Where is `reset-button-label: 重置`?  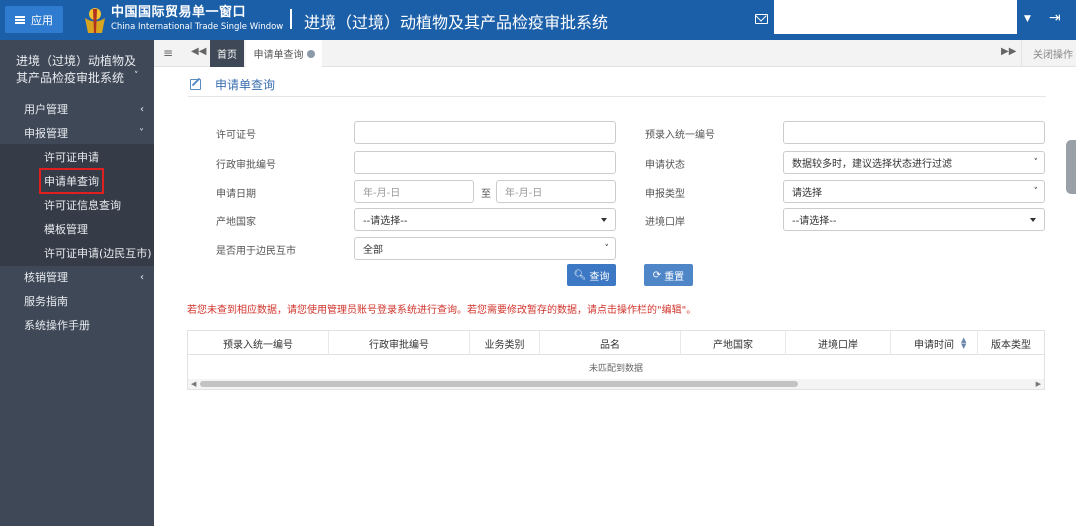 reset-button-label: 重置 is located at coordinates (674, 277).